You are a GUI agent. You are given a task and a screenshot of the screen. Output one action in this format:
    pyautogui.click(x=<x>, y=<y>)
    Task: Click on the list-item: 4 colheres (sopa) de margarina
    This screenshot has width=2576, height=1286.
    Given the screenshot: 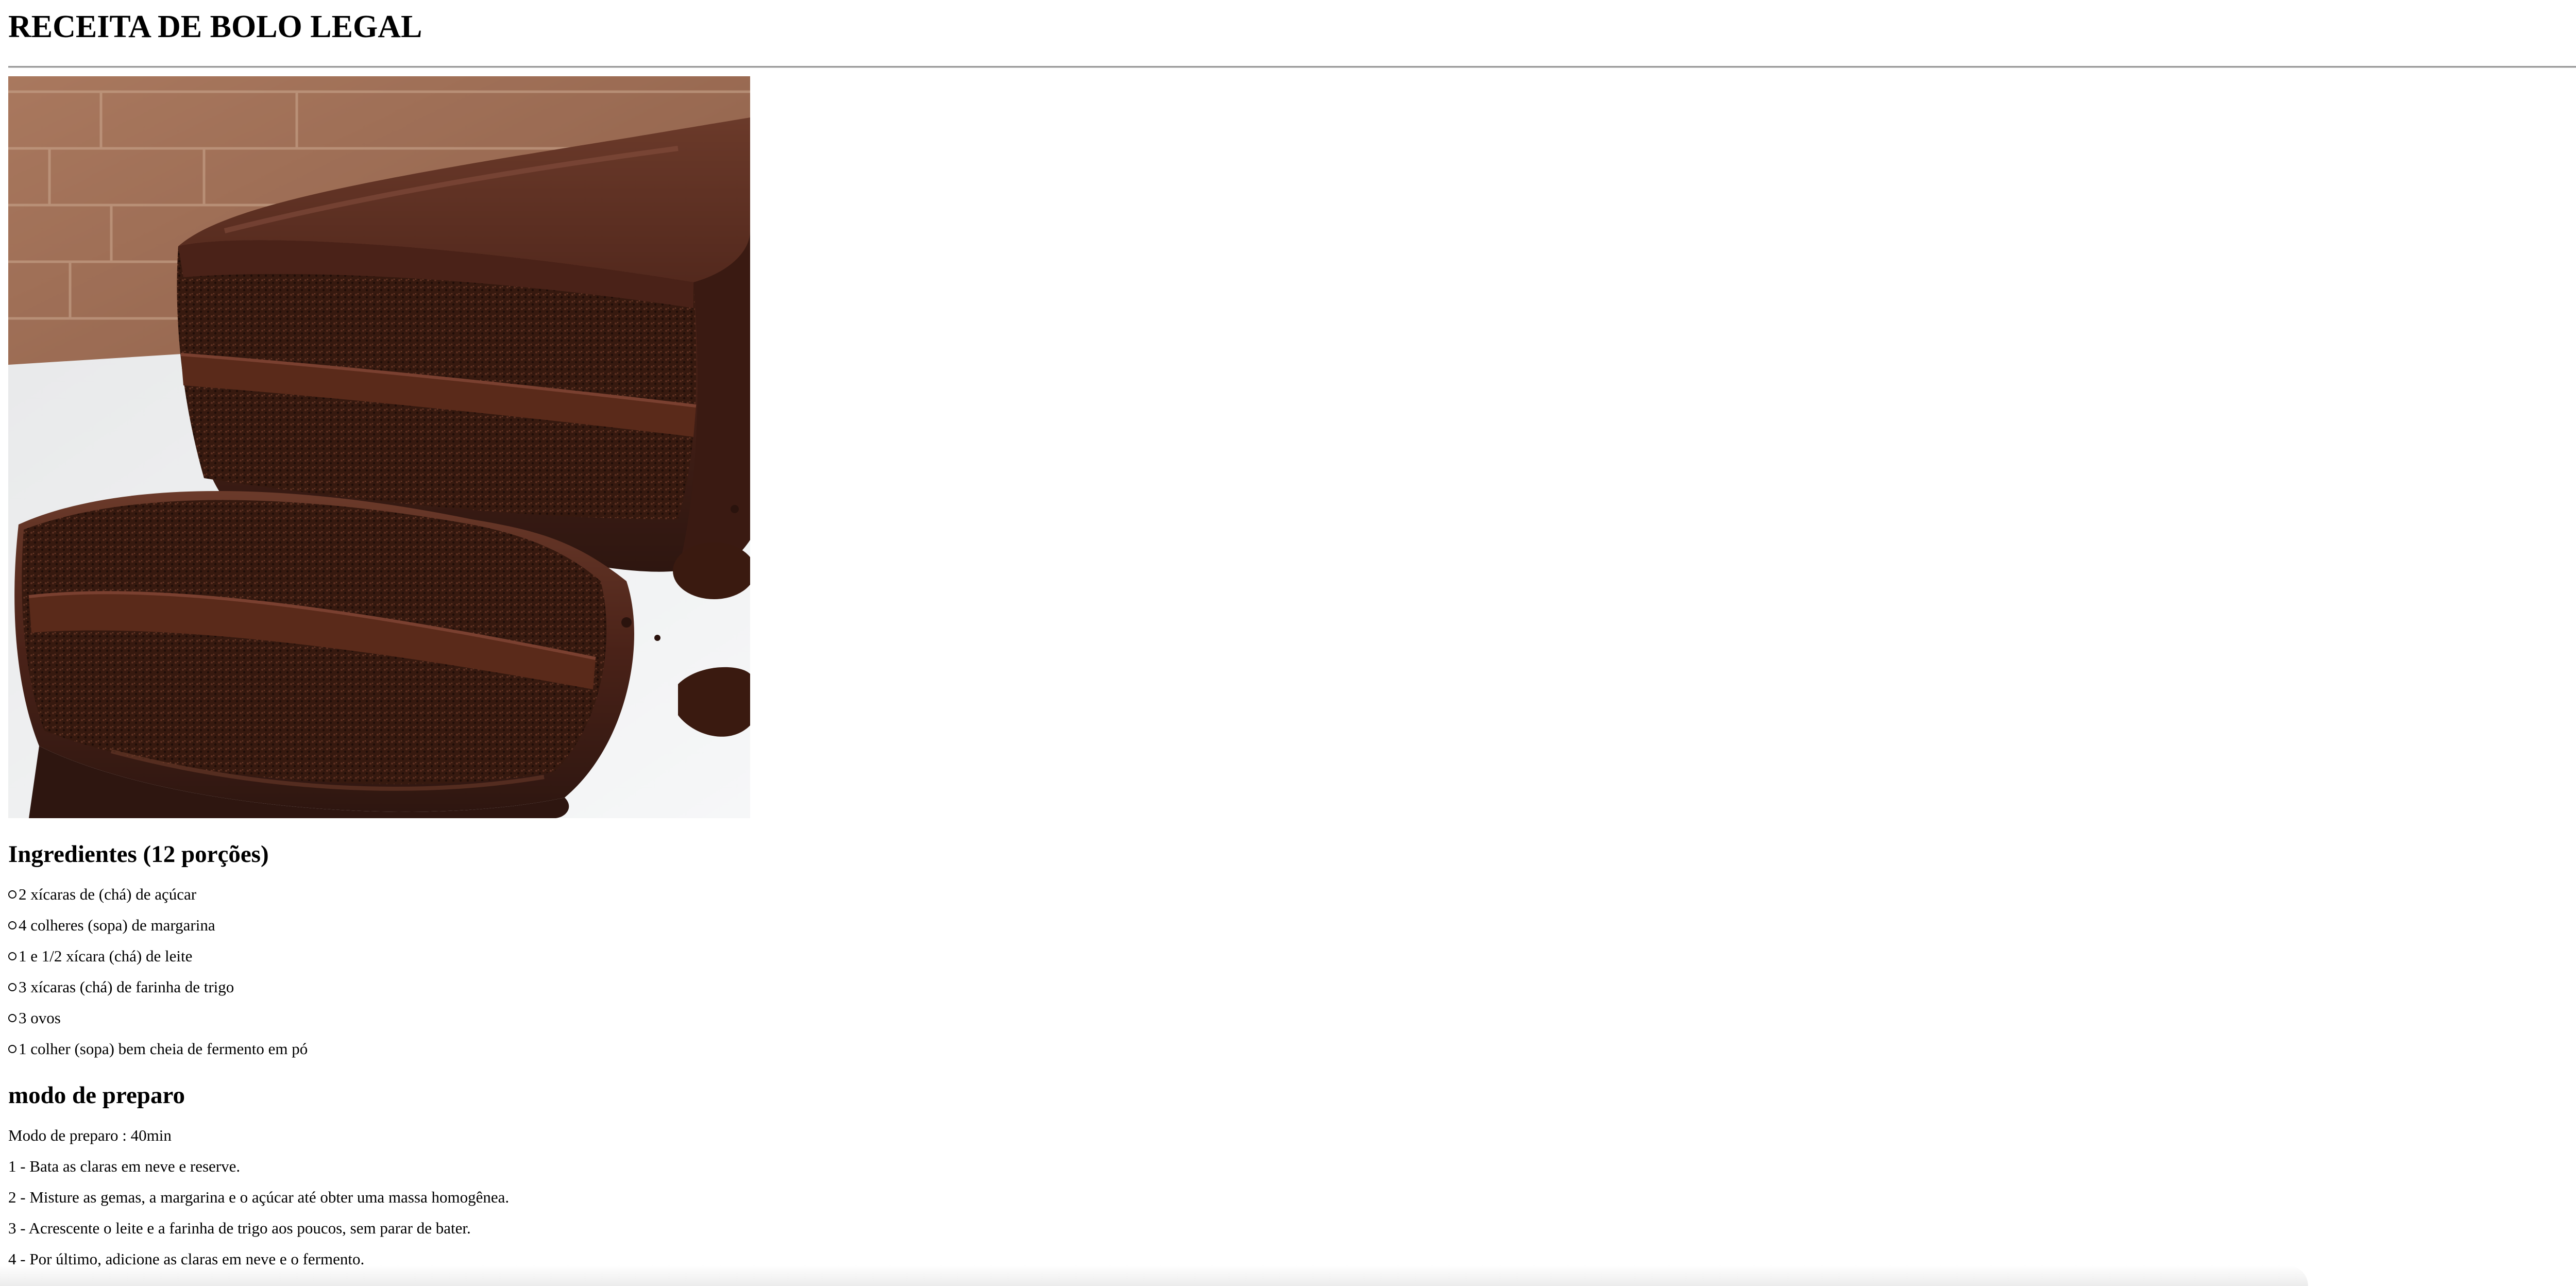 What is the action you would take?
    pyautogui.click(x=1292, y=925)
    